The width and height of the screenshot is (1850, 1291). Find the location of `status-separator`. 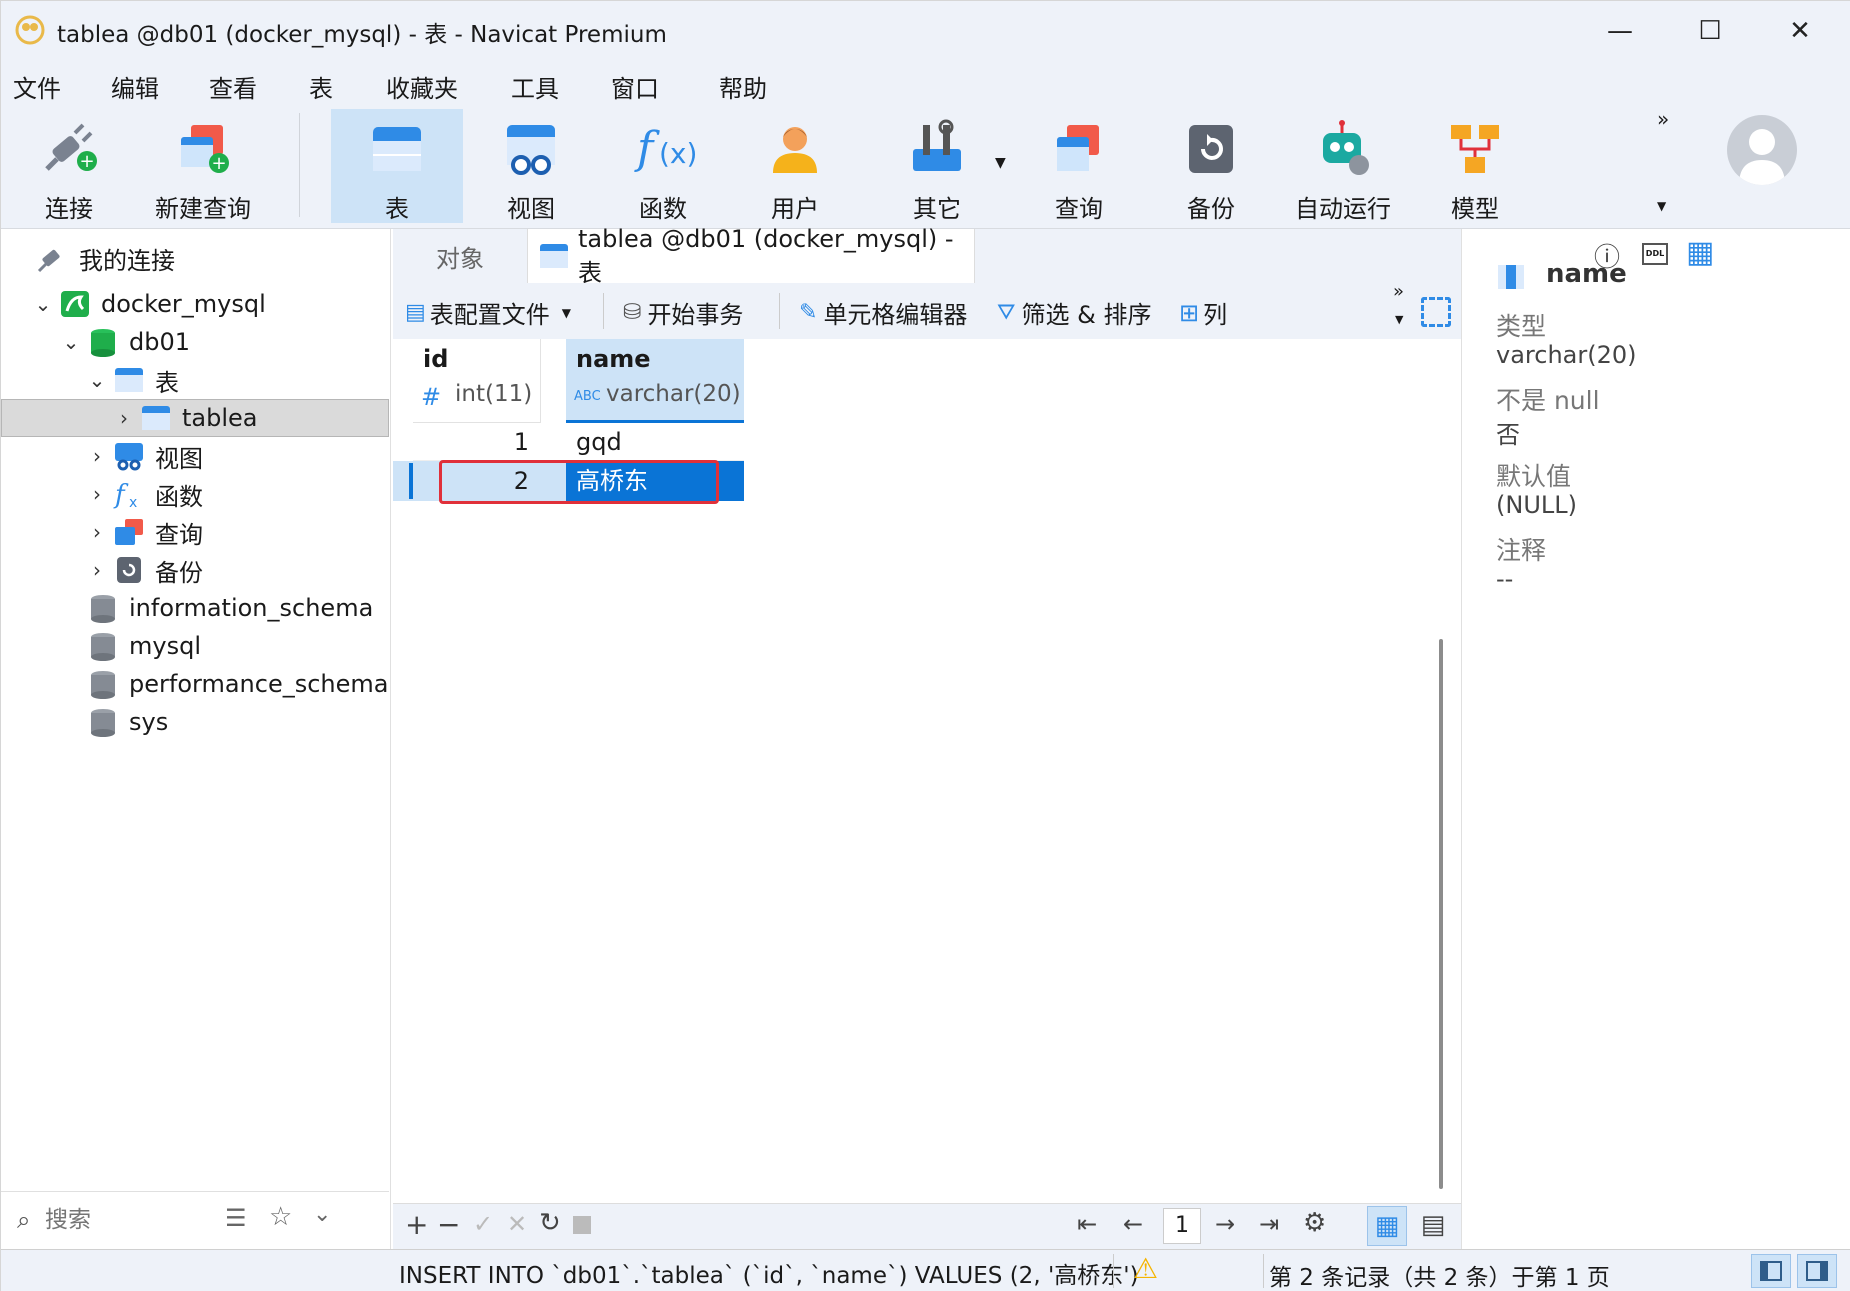

status-separator is located at coordinates (1113, 1271).